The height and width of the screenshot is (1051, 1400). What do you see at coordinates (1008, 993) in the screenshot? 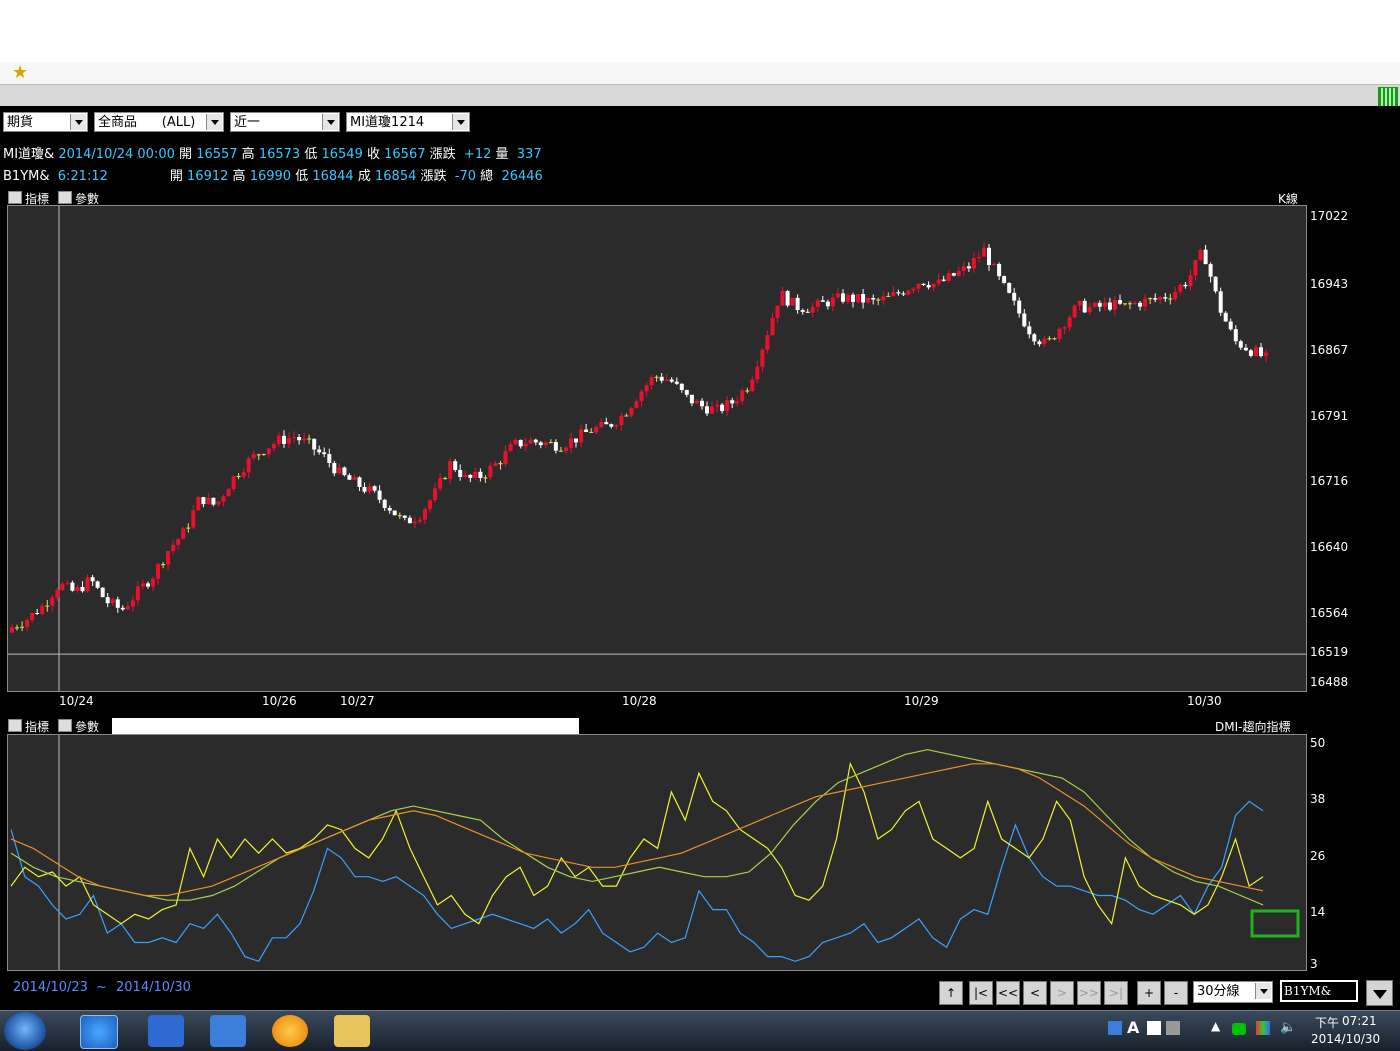
I see `nav-prev-page-button: <<` at bounding box center [1008, 993].